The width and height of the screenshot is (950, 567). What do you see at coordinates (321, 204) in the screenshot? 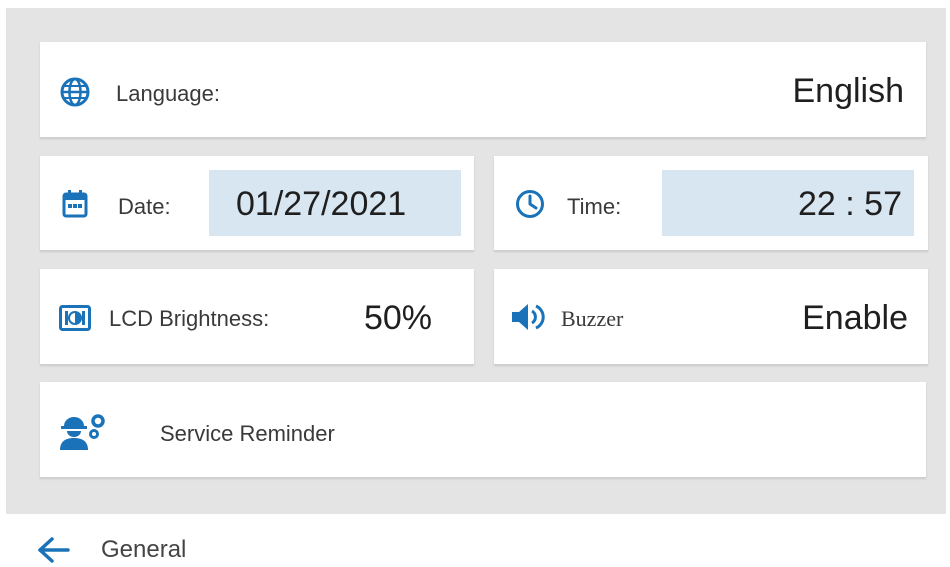
I see `date-value: 01/27/2021` at bounding box center [321, 204].